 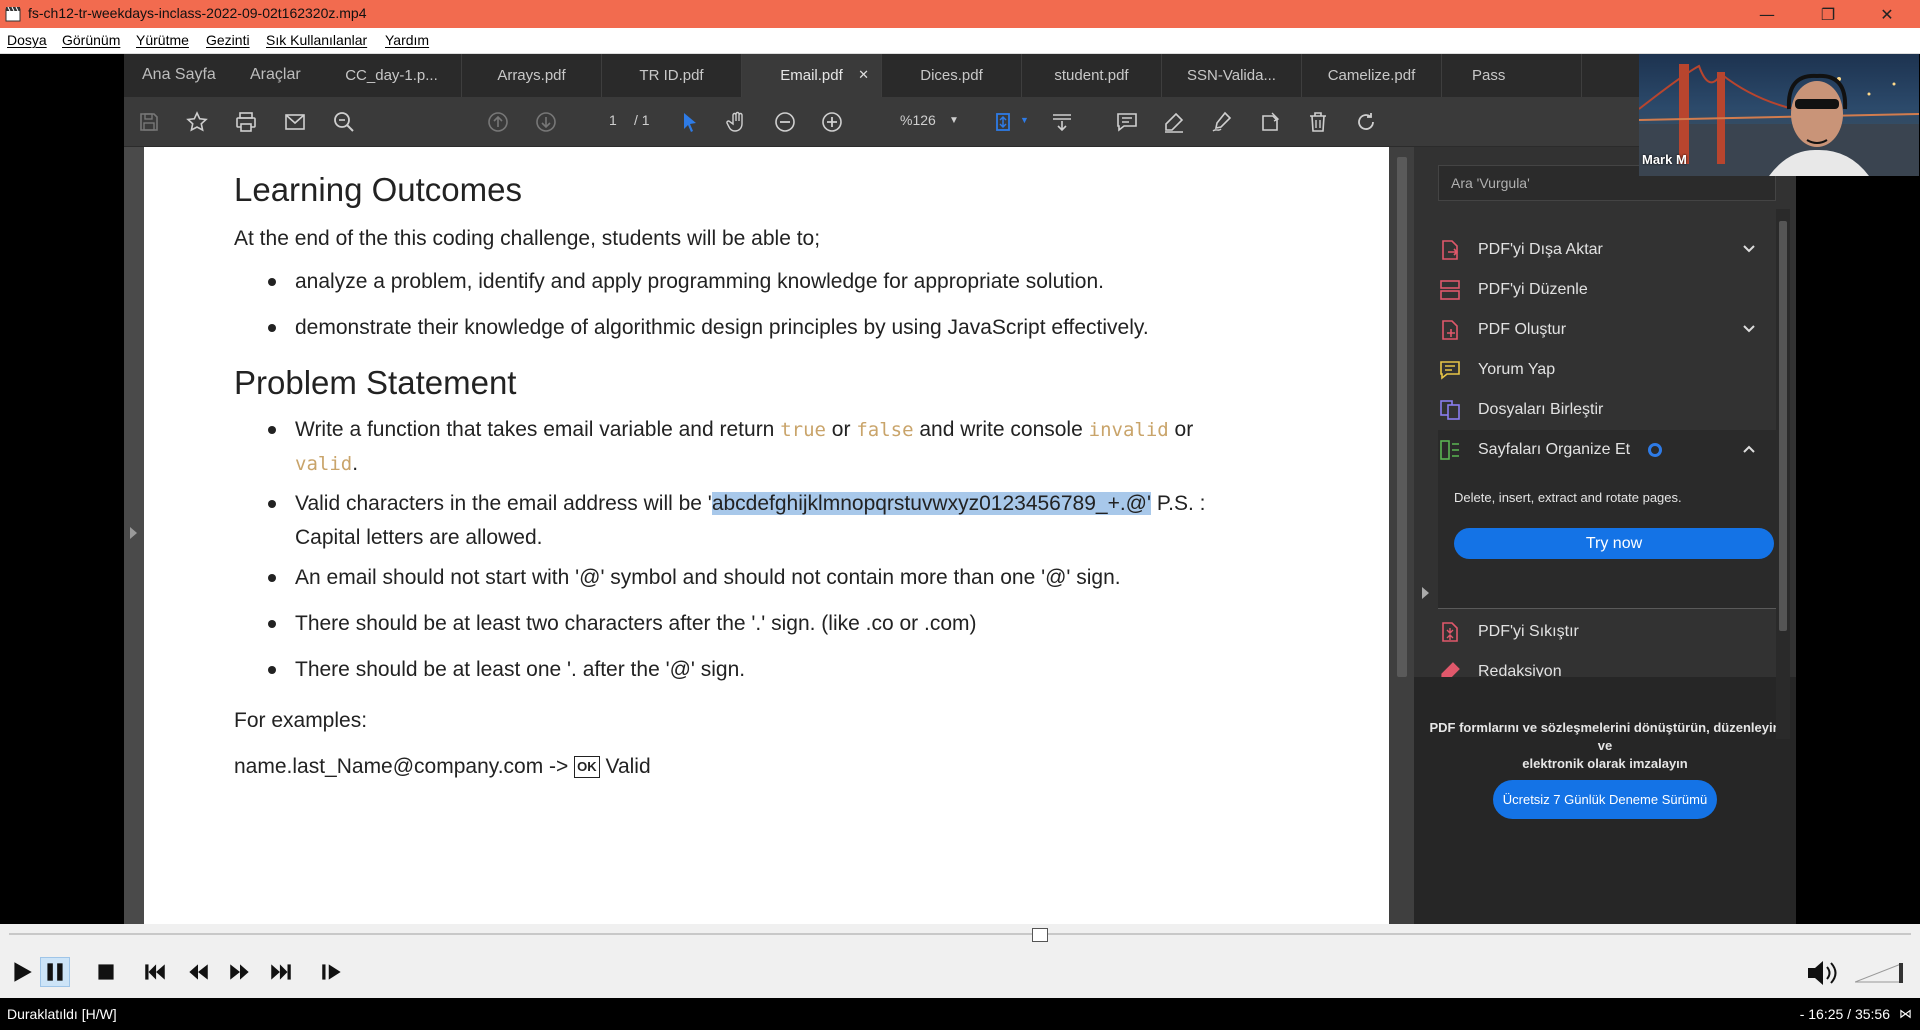 I want to click on stop-button, so click(x=106, y=972).